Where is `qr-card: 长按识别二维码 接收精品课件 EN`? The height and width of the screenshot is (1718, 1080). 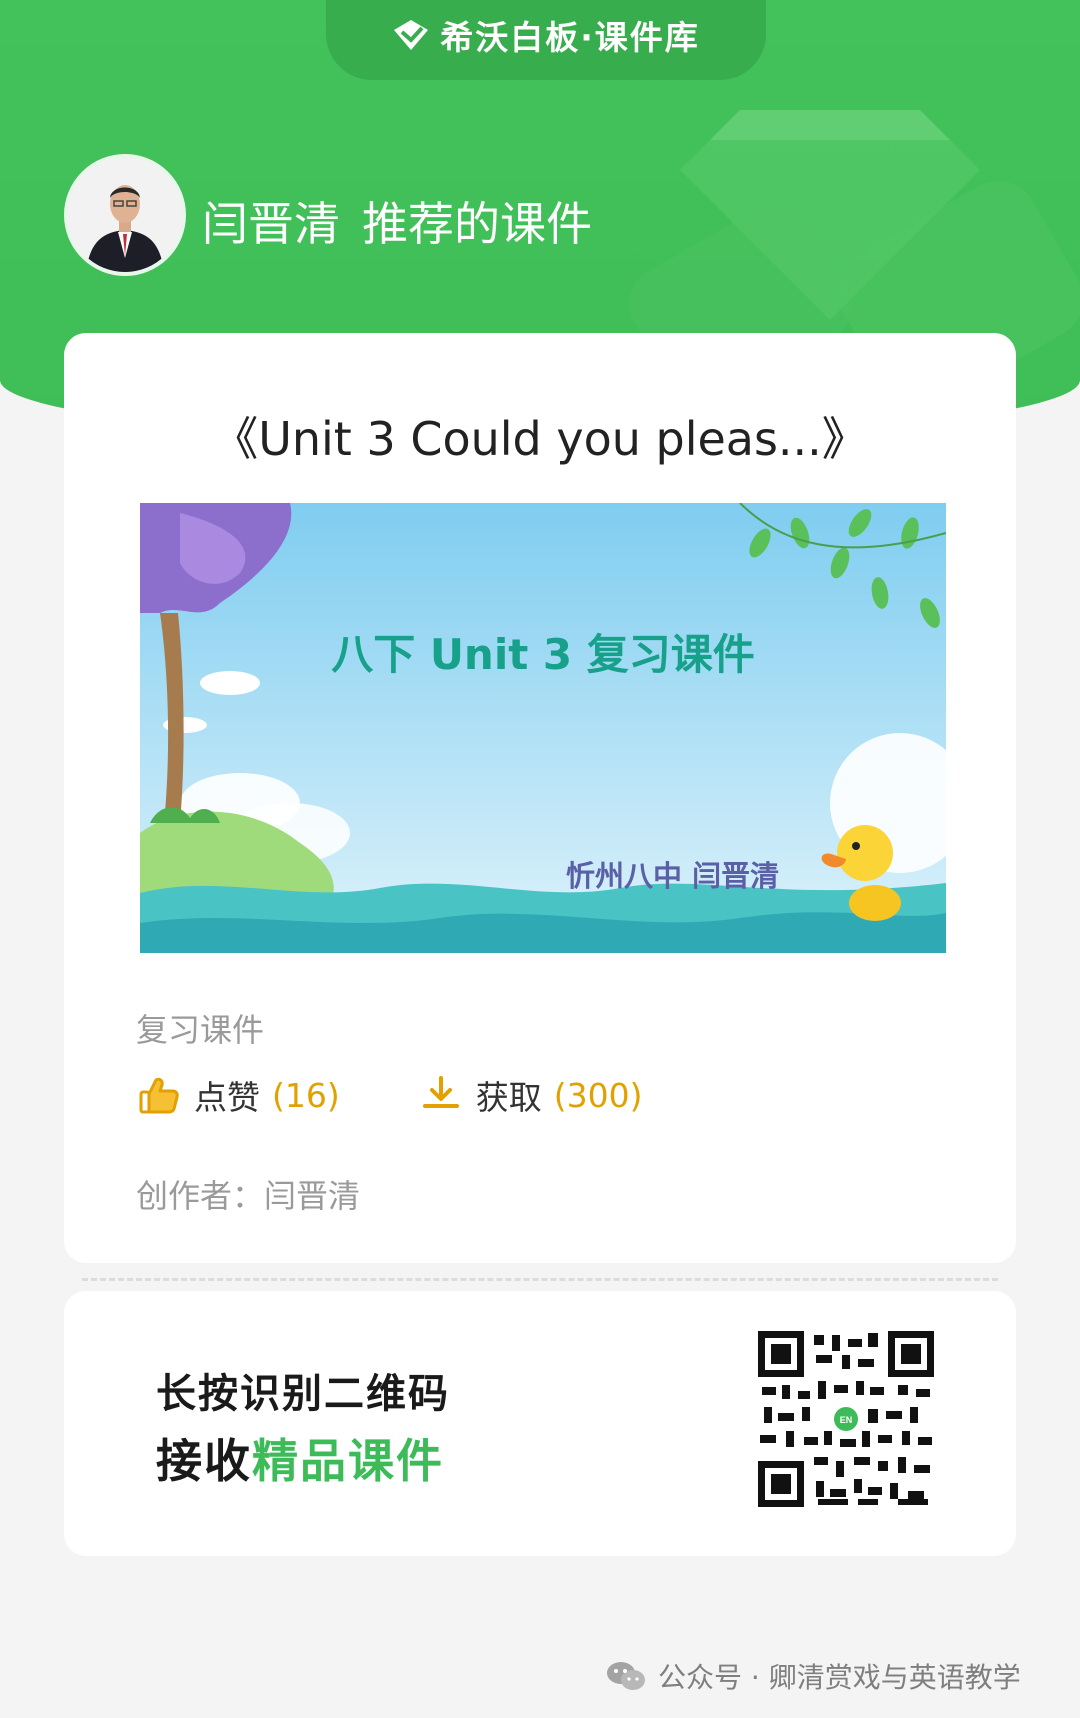 qr-card: 长按识别二维码 接收精品课件 EN is located at coordinates (540, 1423).